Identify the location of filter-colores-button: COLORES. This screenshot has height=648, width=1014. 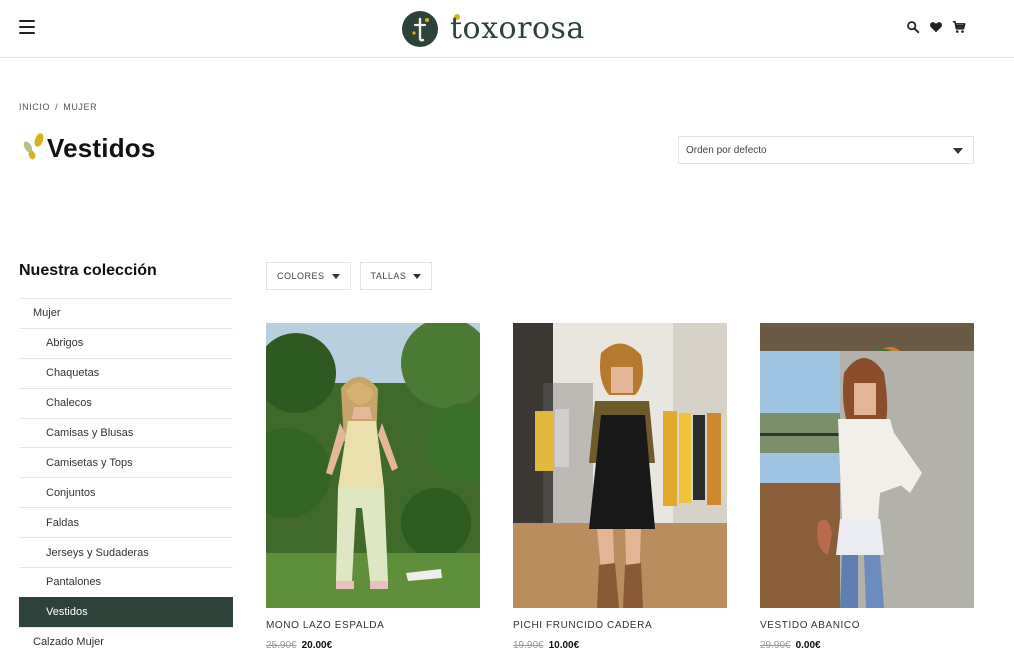
(308, 276).